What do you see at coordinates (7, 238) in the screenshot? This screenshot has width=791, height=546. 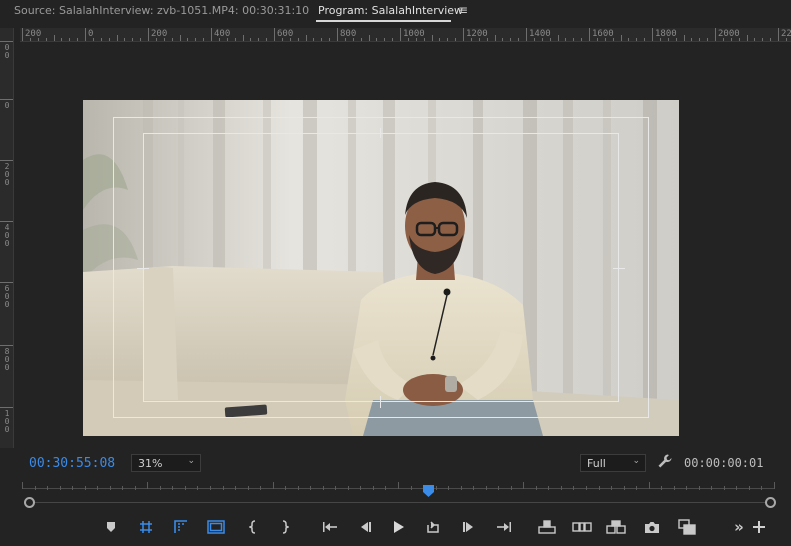 I see `vertical-ruler: 00 0 200 400 600 800 100` at bounding box center [7, 238].